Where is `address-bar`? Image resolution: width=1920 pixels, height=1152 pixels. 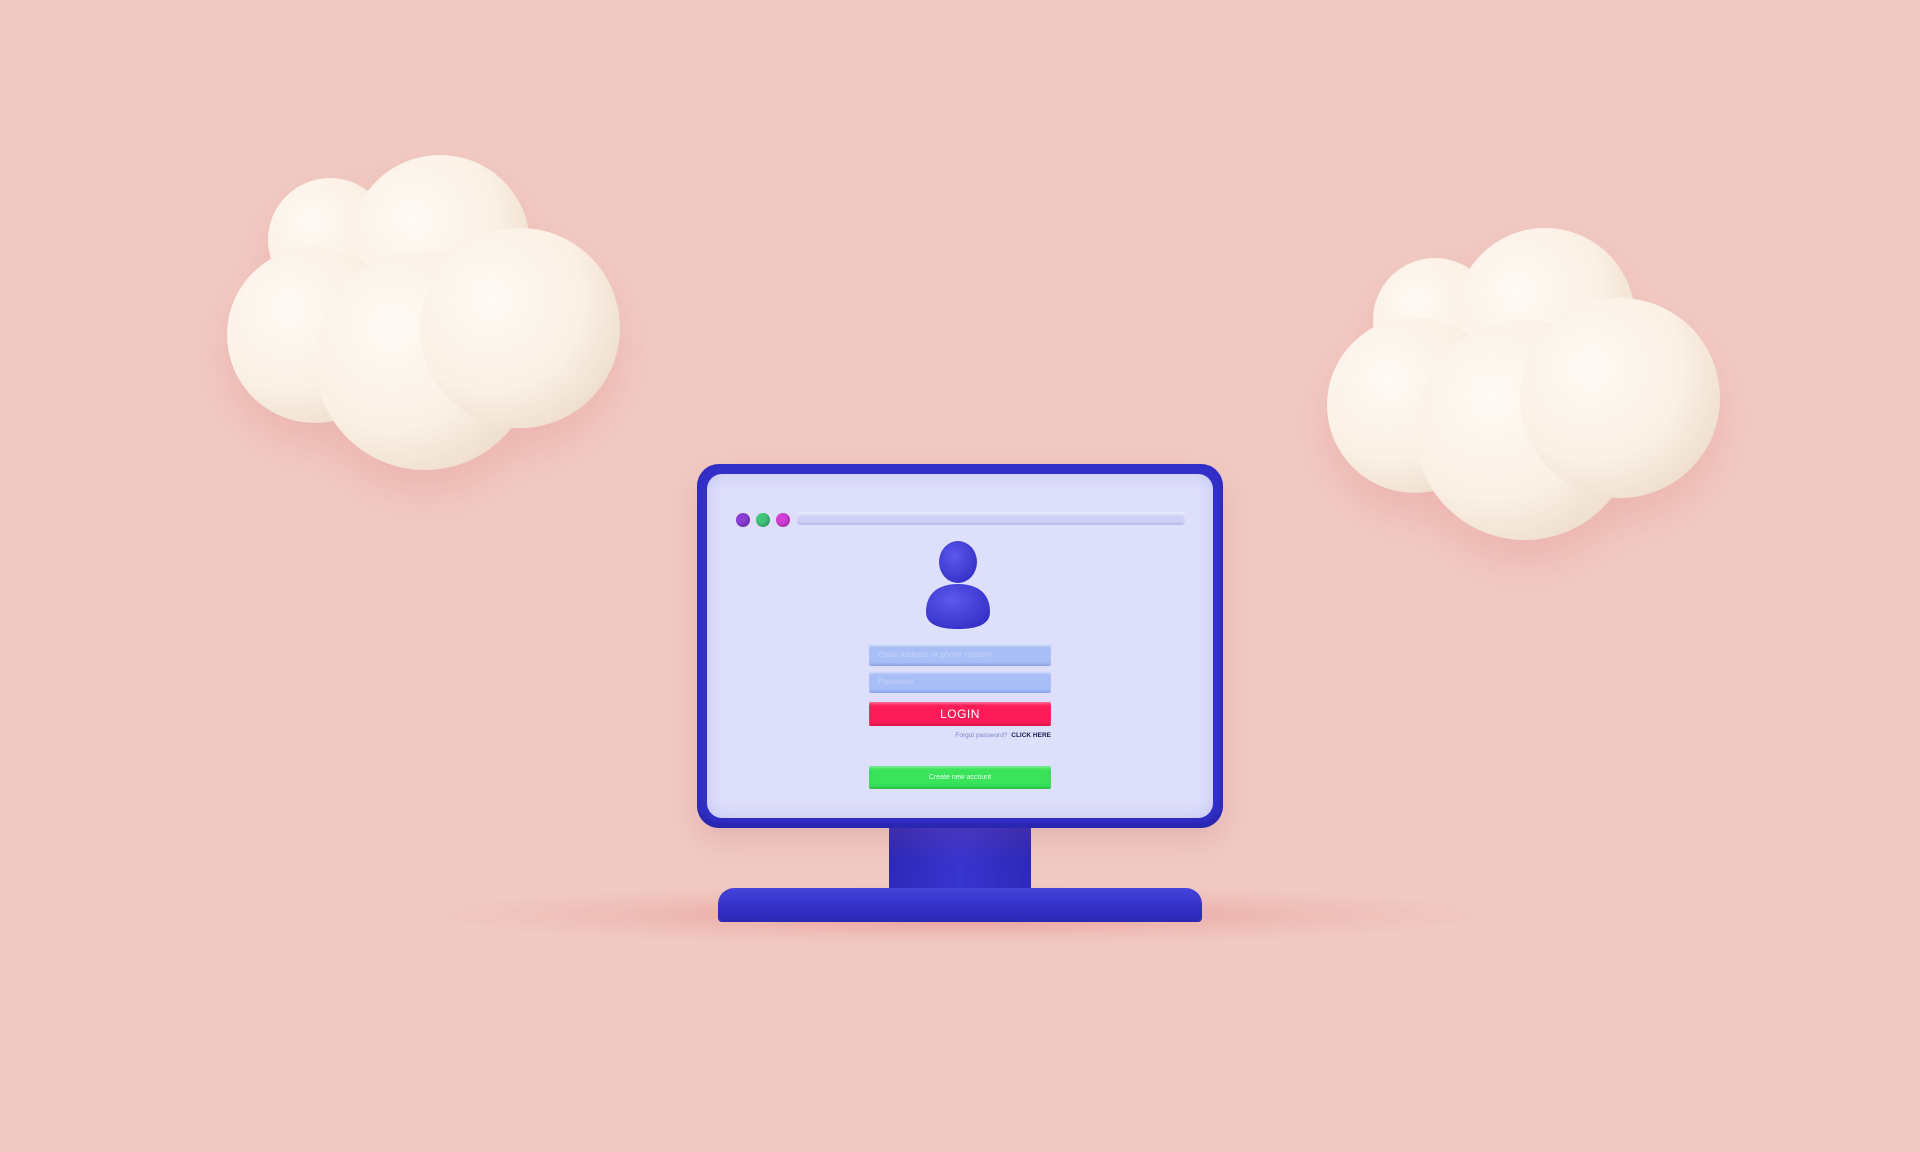
address-bar is located at coordinates (991, 518).